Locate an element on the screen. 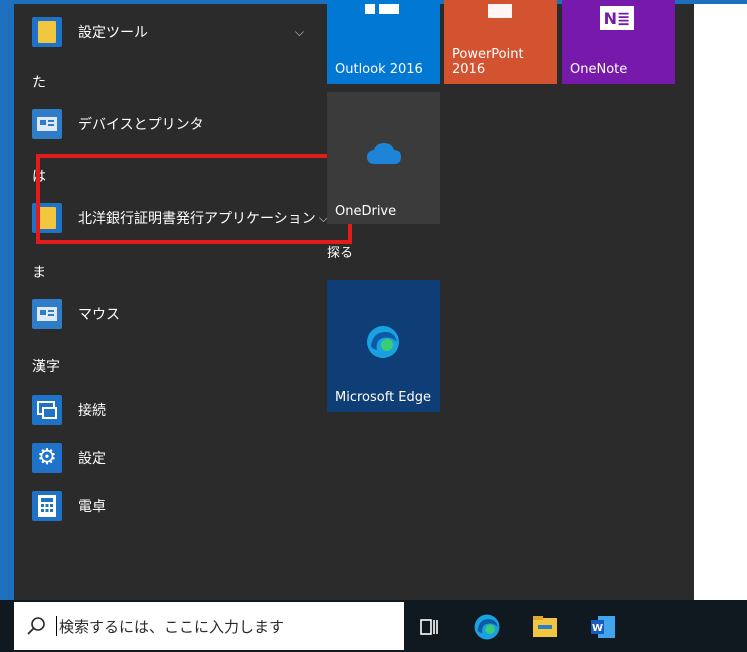 This screenshot has height=652, width=747. file-explorer-icon is located at coordinates (545, 627).